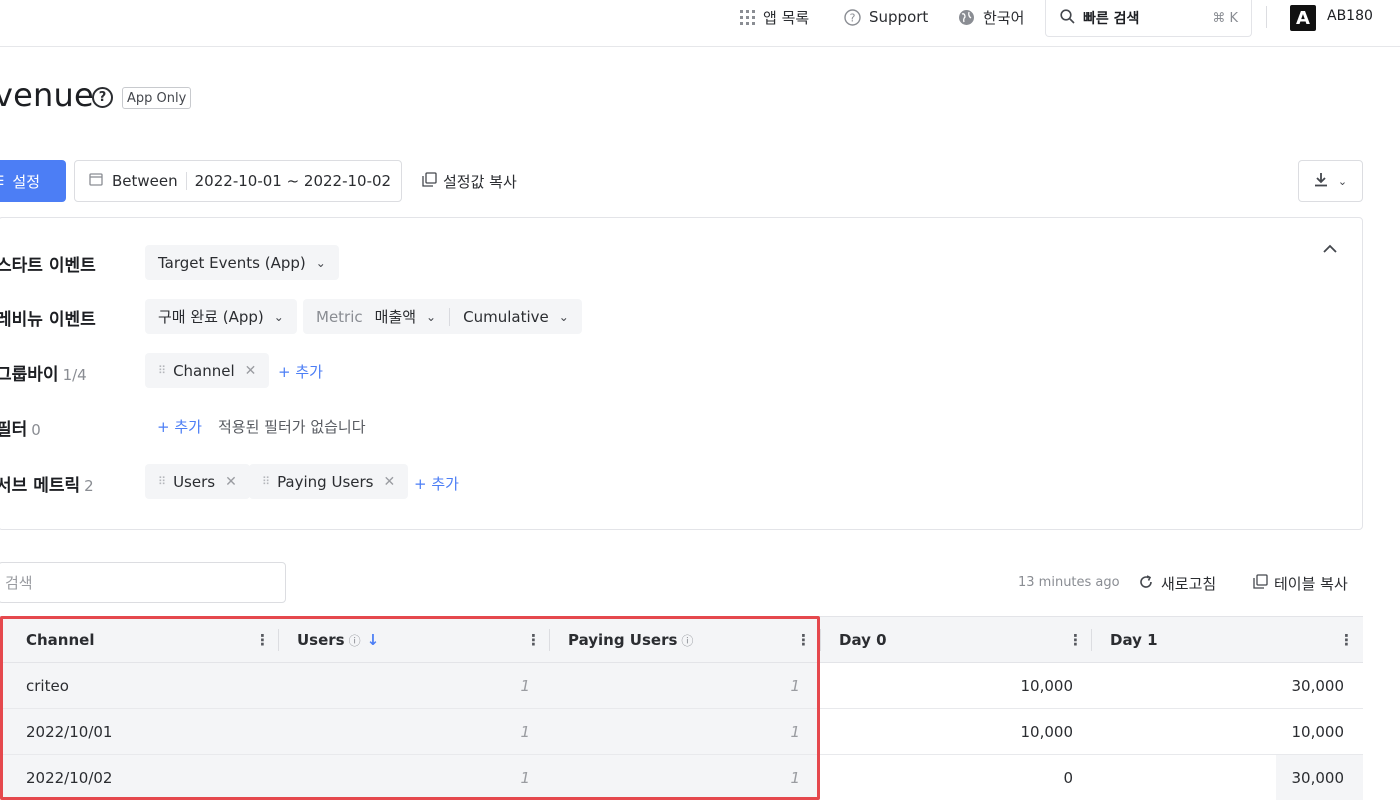 This screenshot has height=800, width=1400. I want to click on search-shortcut: ⌘ K, so click(1225, 18).